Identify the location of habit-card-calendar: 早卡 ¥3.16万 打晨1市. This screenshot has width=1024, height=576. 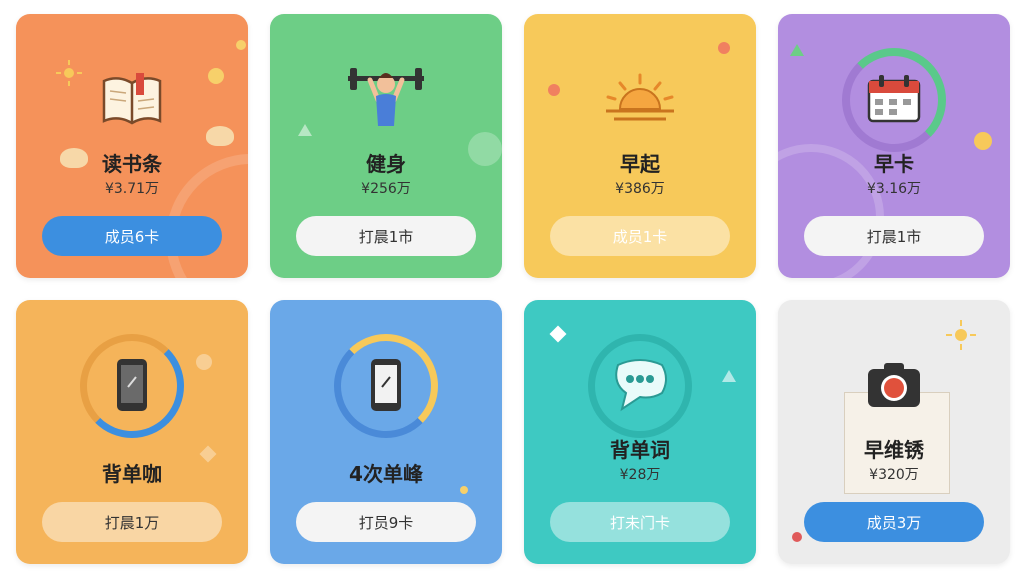
(894, 146).